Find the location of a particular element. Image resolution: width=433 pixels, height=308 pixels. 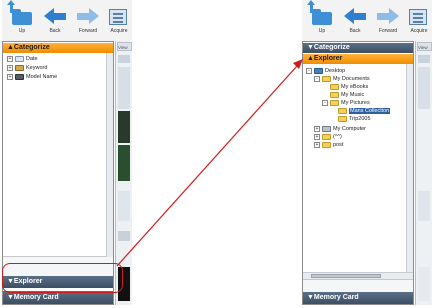

key-icon is located at coordinates (19, 67).